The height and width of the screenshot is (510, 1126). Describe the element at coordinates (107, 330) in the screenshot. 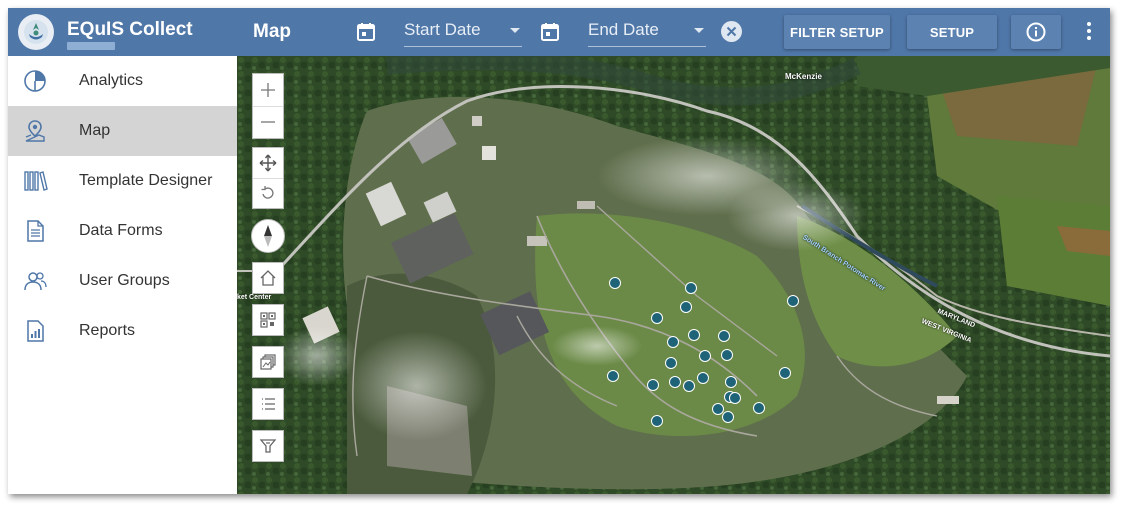

I see `sidebar-item-label: Reports` at that location.